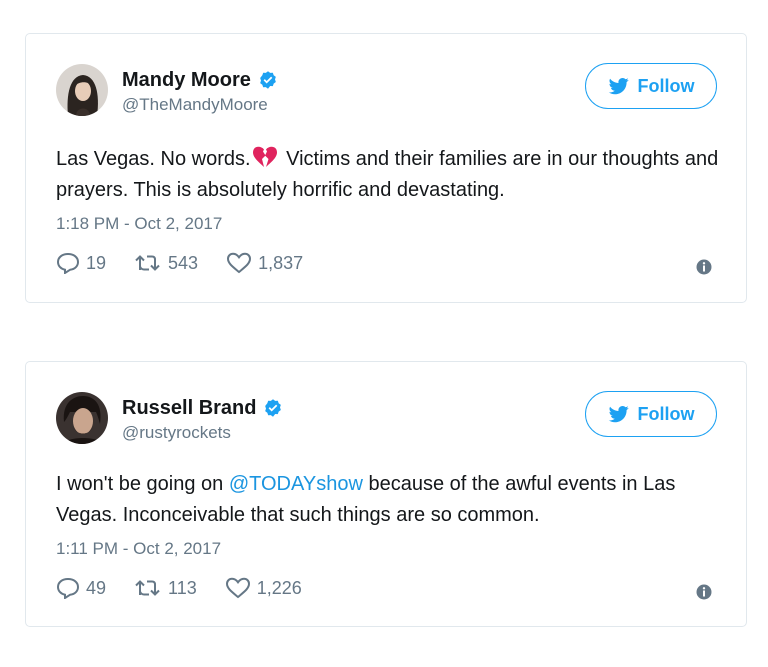  I want to click on author-name: Mandy Moore, so click(186, 80).